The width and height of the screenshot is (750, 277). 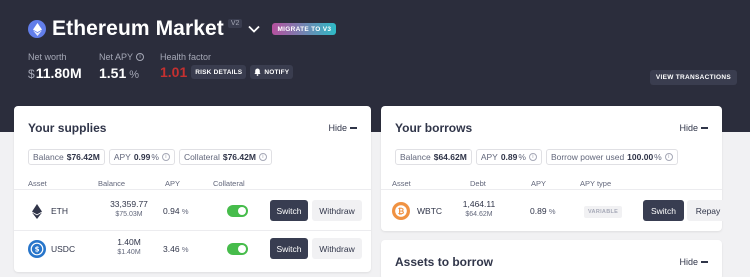 What do you see at coordinates (129, 204) in the screenshot?
I see `balance-value: 33,359.77` at bounding box center [129, 204].